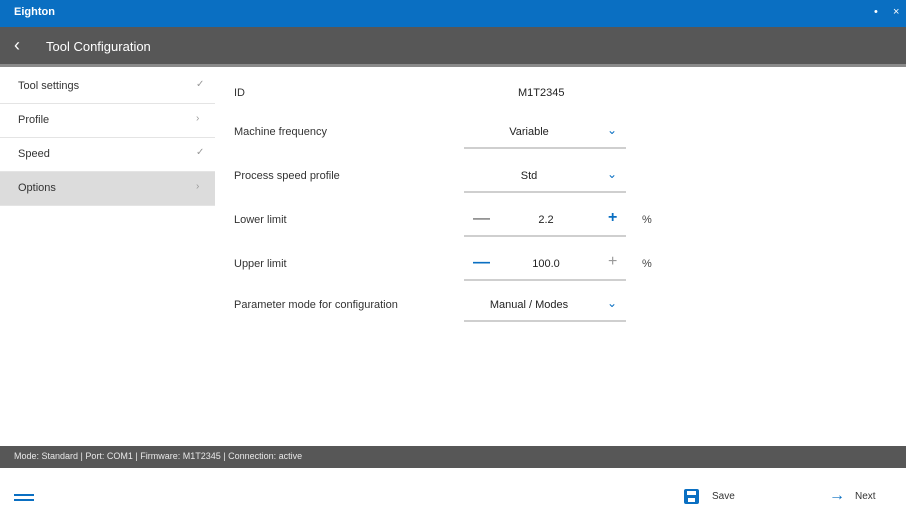 Image resolution: width=906 pixels, height=507 pixels. What do you see at coordinates (691, 496) in the screenshot?
I see `save-icon` at bounding box center [691, 496].